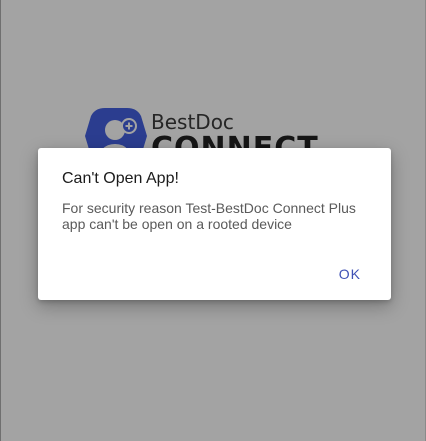  Describe the element at coordinates (192, 122) in the screenshot. I see `splash-brand-name: BestDoc` at that location.